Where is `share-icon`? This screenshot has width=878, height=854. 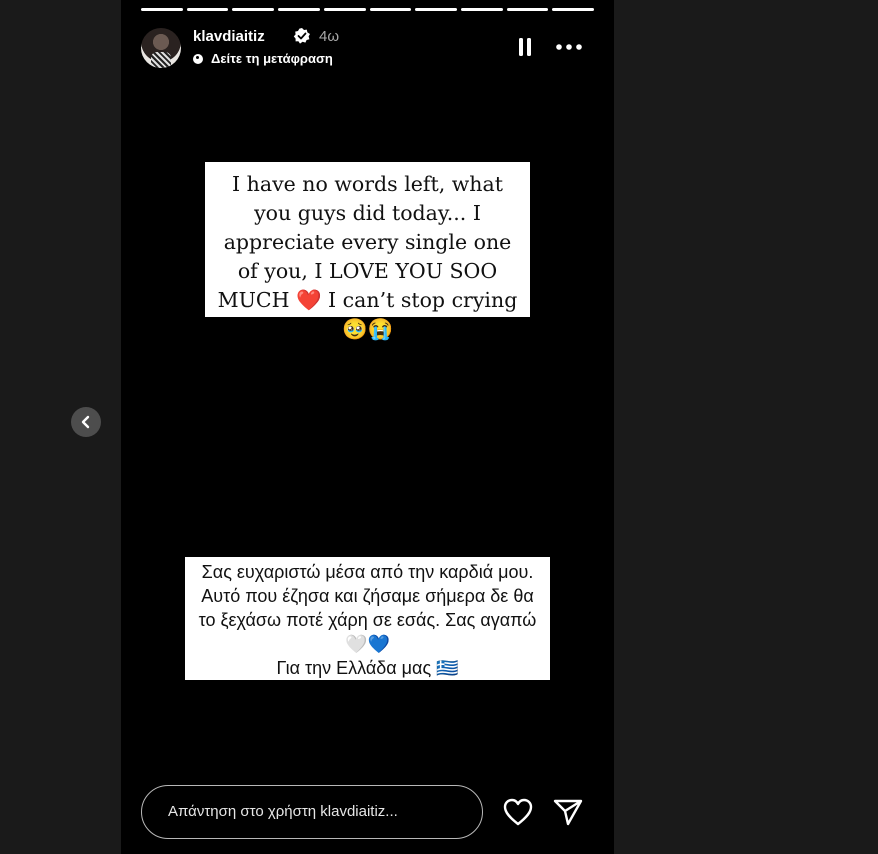
share-icon is located at coordinates (568, 812).